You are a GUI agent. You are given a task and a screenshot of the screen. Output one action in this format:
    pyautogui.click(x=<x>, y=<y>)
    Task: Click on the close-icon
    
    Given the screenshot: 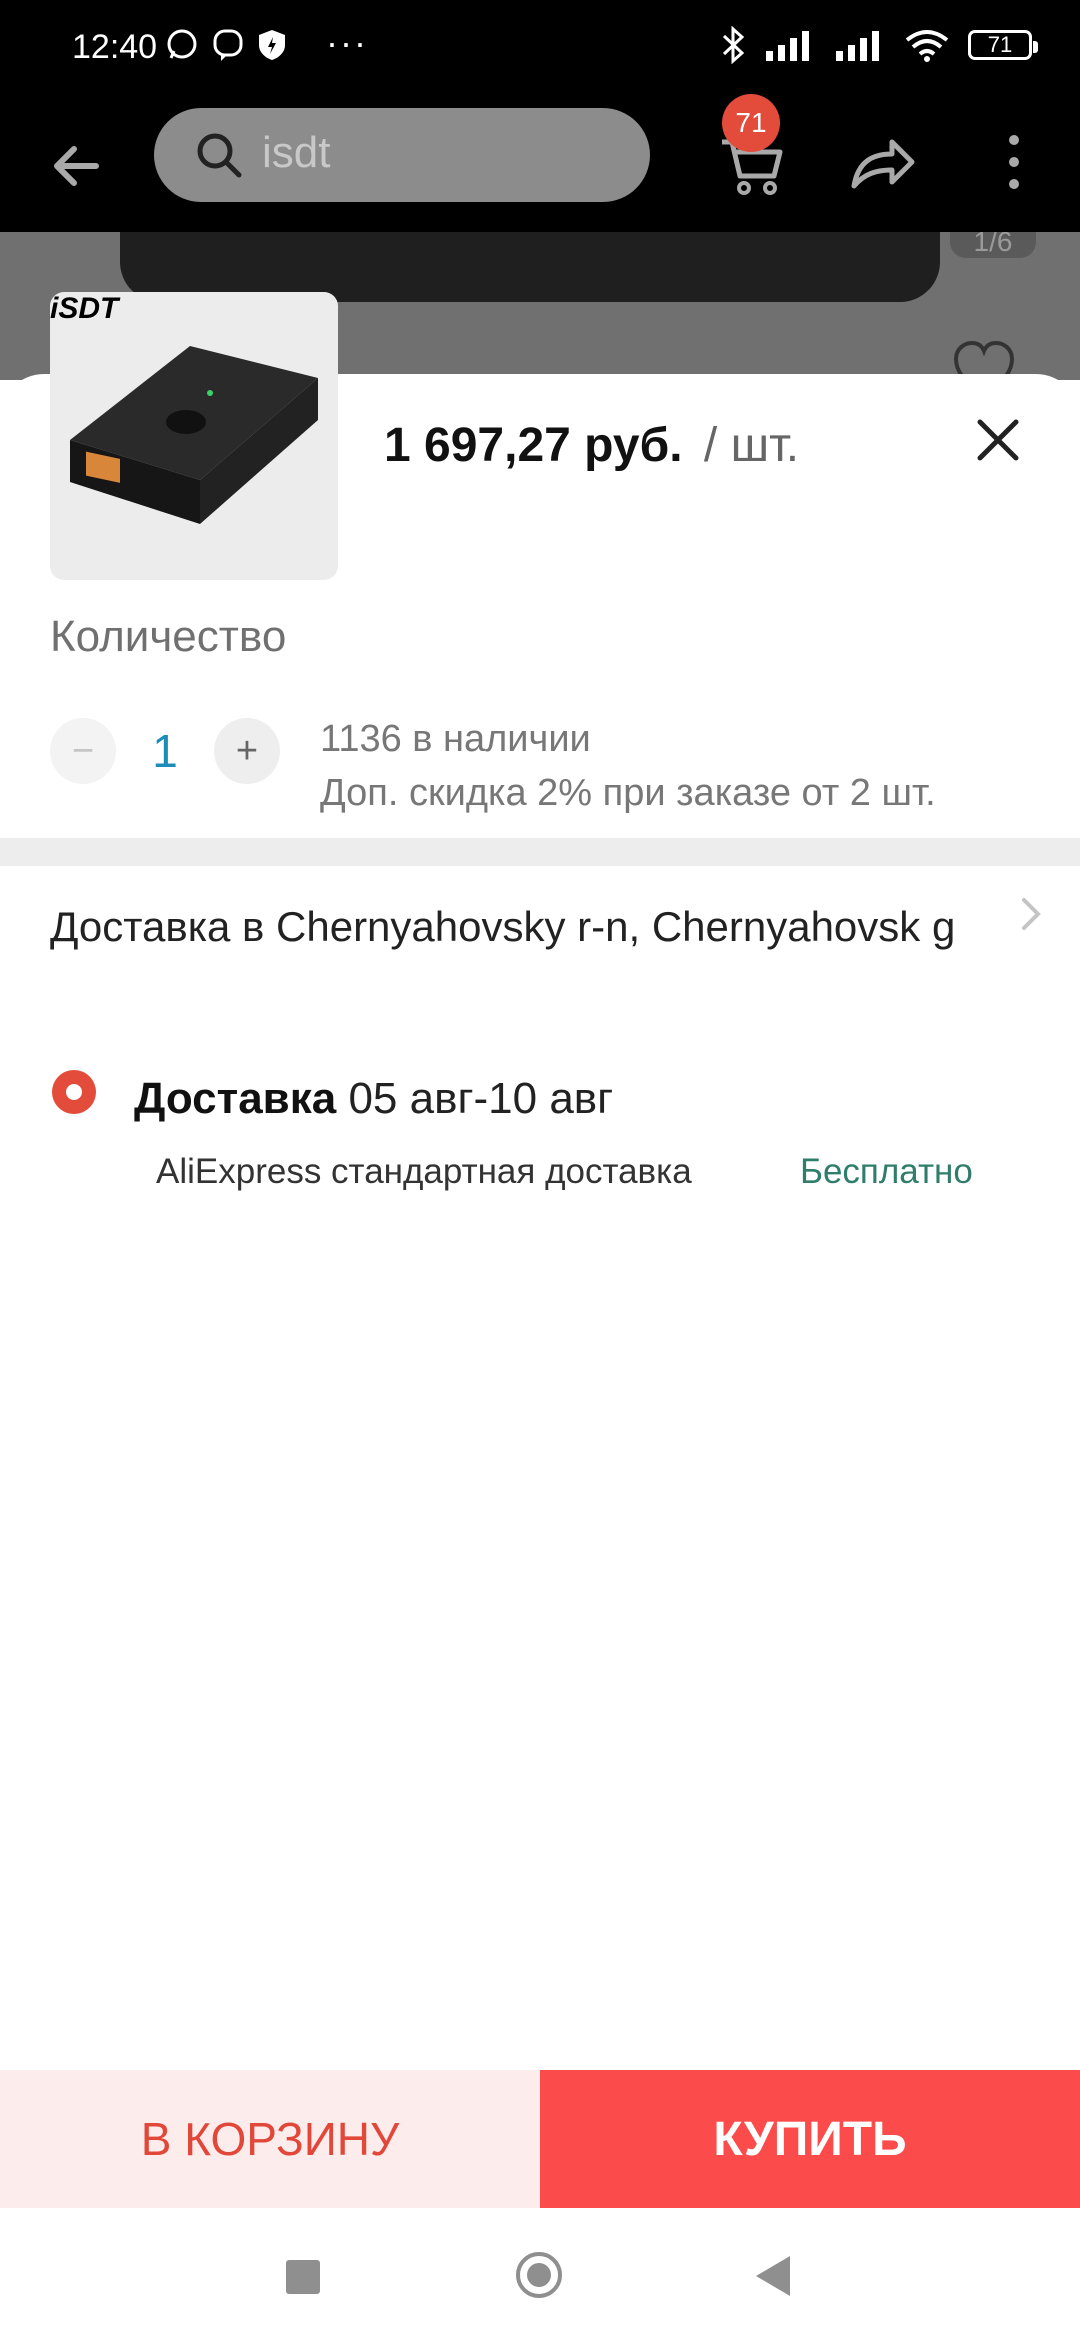 What is the action you would take?
    pyautogui.click(x=998, y=440)
    